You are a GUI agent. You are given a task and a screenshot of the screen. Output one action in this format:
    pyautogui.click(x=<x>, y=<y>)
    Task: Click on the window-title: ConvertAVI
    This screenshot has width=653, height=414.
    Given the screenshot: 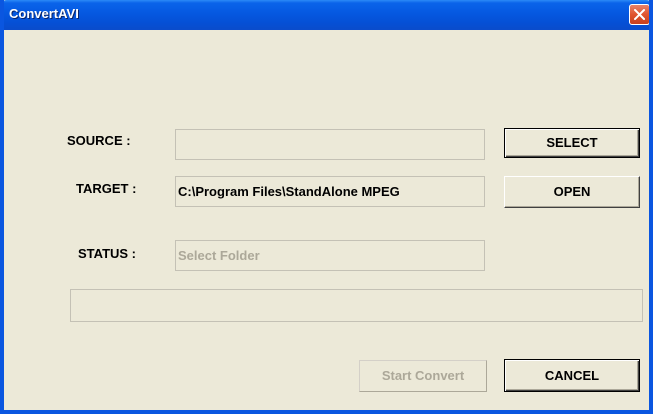 What is the action you would take?
    pyautogui.click(x=44, y=13)
    